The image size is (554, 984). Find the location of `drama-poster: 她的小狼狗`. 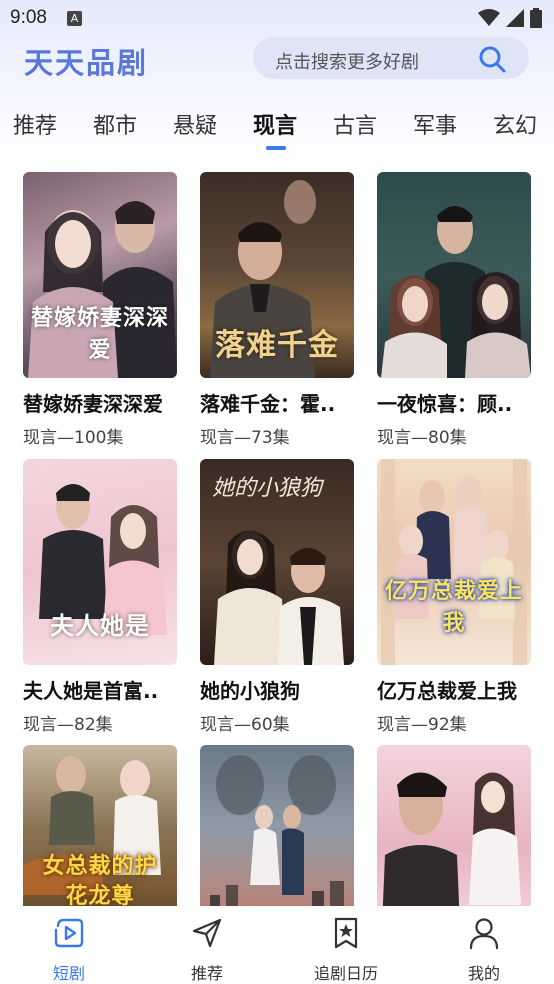

drama-poster: 她的小狼狗 is located at coordinates (277, 562).